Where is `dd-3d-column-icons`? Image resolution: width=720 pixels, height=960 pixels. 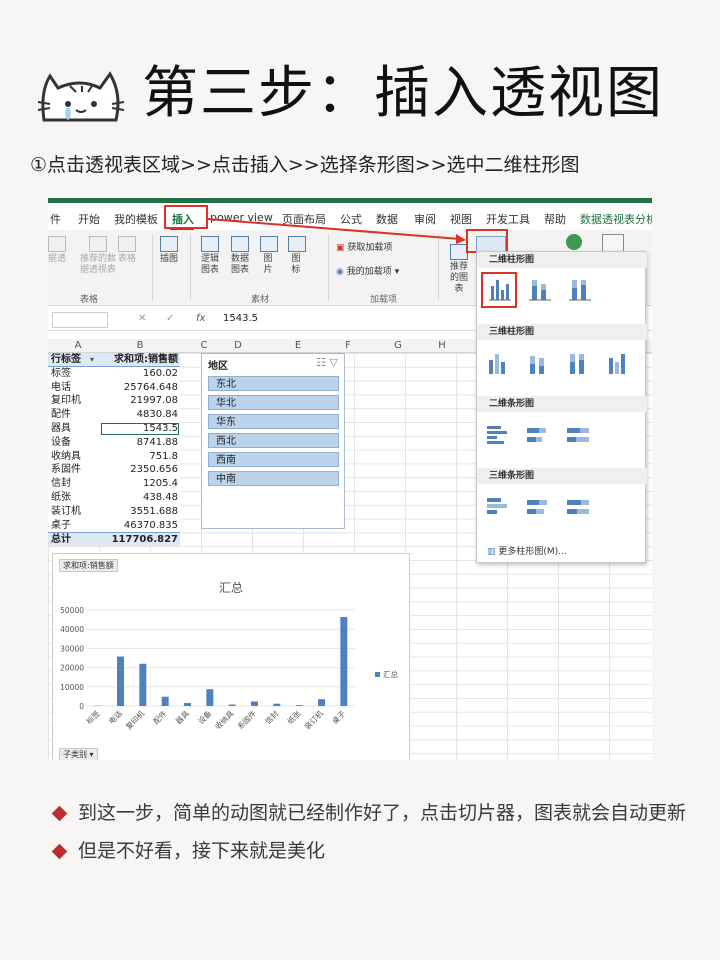 dd-3d-column-icons is located at coordinates (562, 364).